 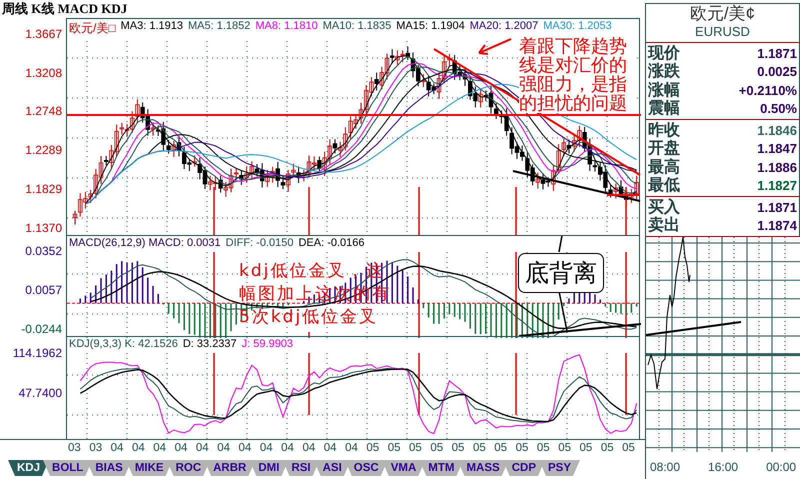 I want to click on legend-value: J: 59.9903, so click(x=268, y=344).